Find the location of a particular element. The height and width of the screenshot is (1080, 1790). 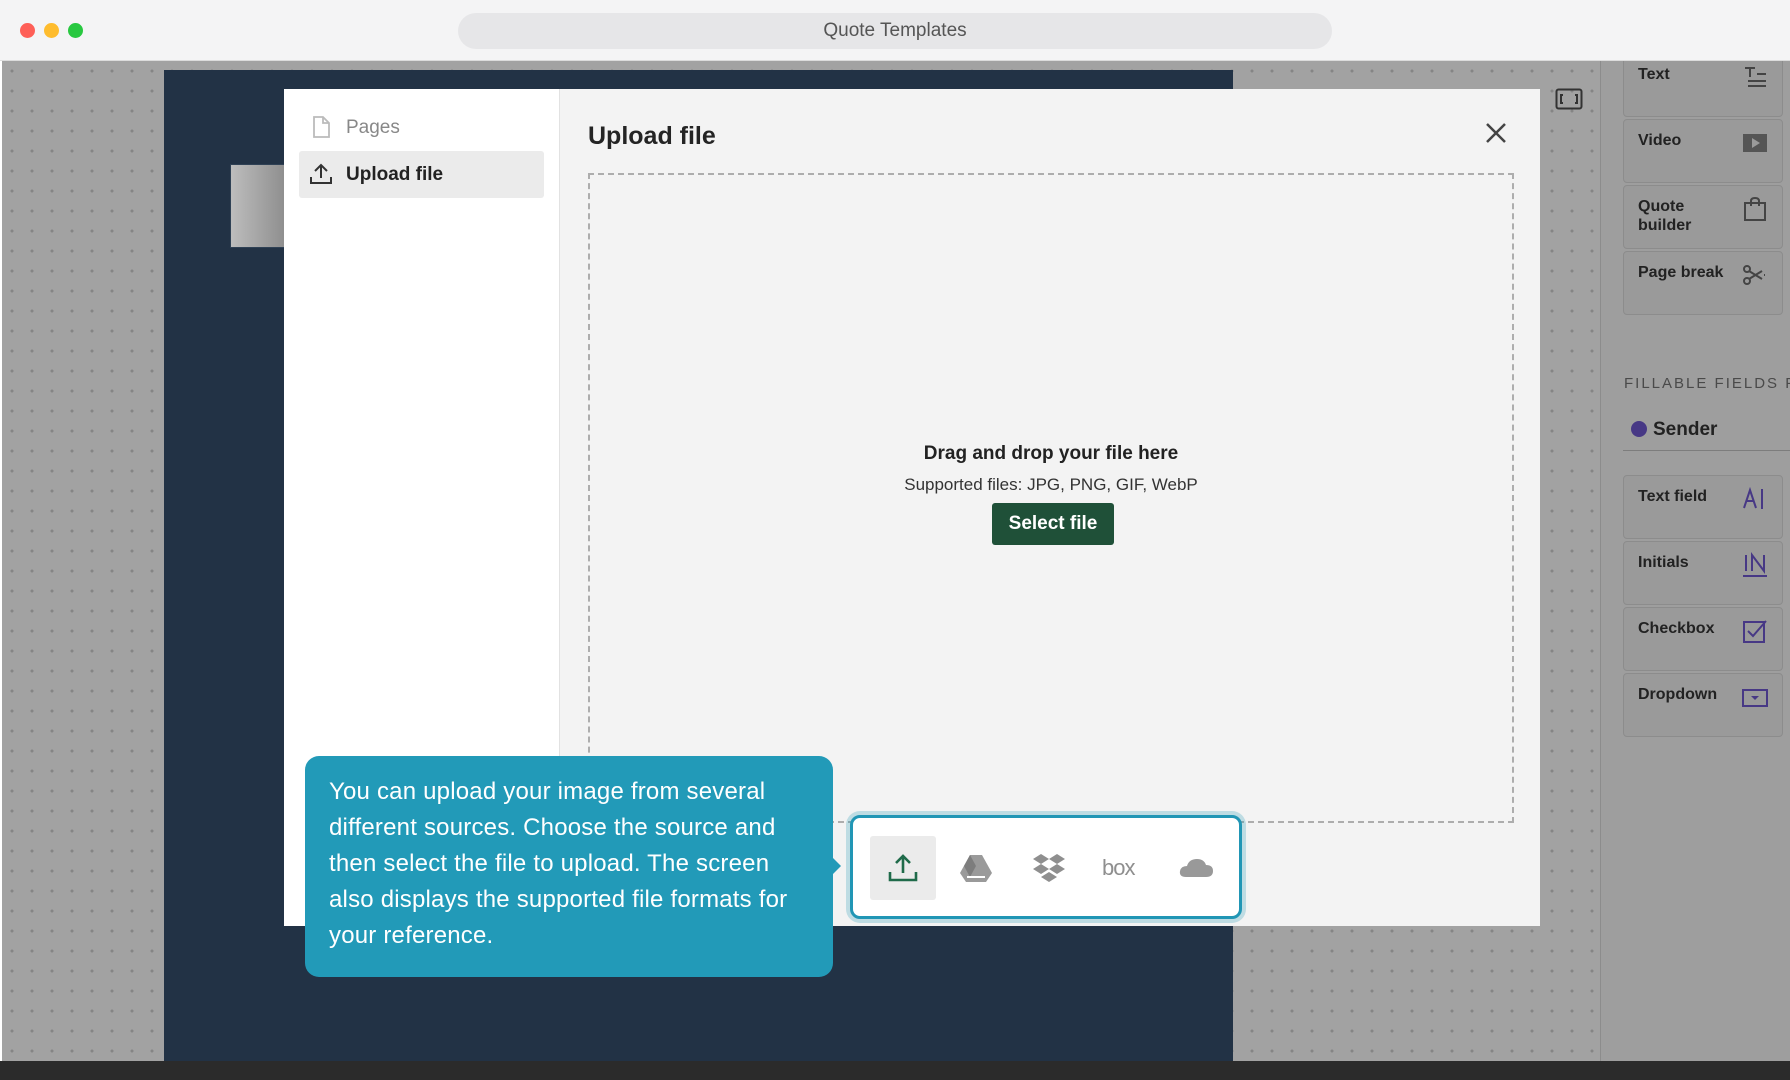

source-box-button: box is located at coordinates (1122, 868).